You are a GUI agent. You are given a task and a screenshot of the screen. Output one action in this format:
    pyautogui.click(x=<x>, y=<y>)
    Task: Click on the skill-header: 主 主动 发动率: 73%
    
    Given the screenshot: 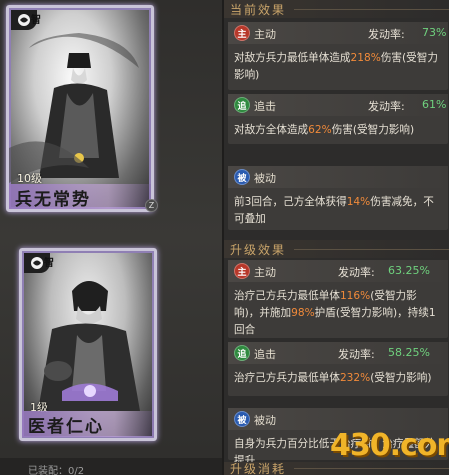 What is the action you would take?
    pyautogui.click(x=338, y=33)
    